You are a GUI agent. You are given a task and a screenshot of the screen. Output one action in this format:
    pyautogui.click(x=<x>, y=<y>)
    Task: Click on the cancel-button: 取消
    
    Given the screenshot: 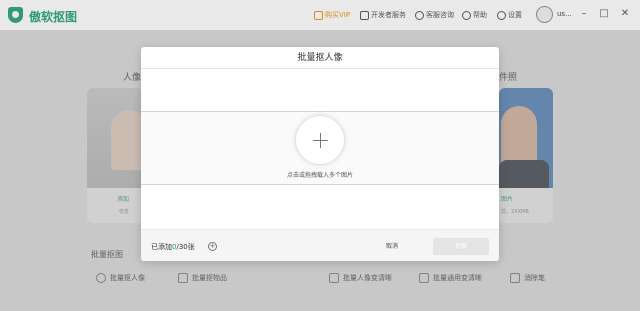 What is the action you would take?
    pyautogui.click(x=392, y=246)
    